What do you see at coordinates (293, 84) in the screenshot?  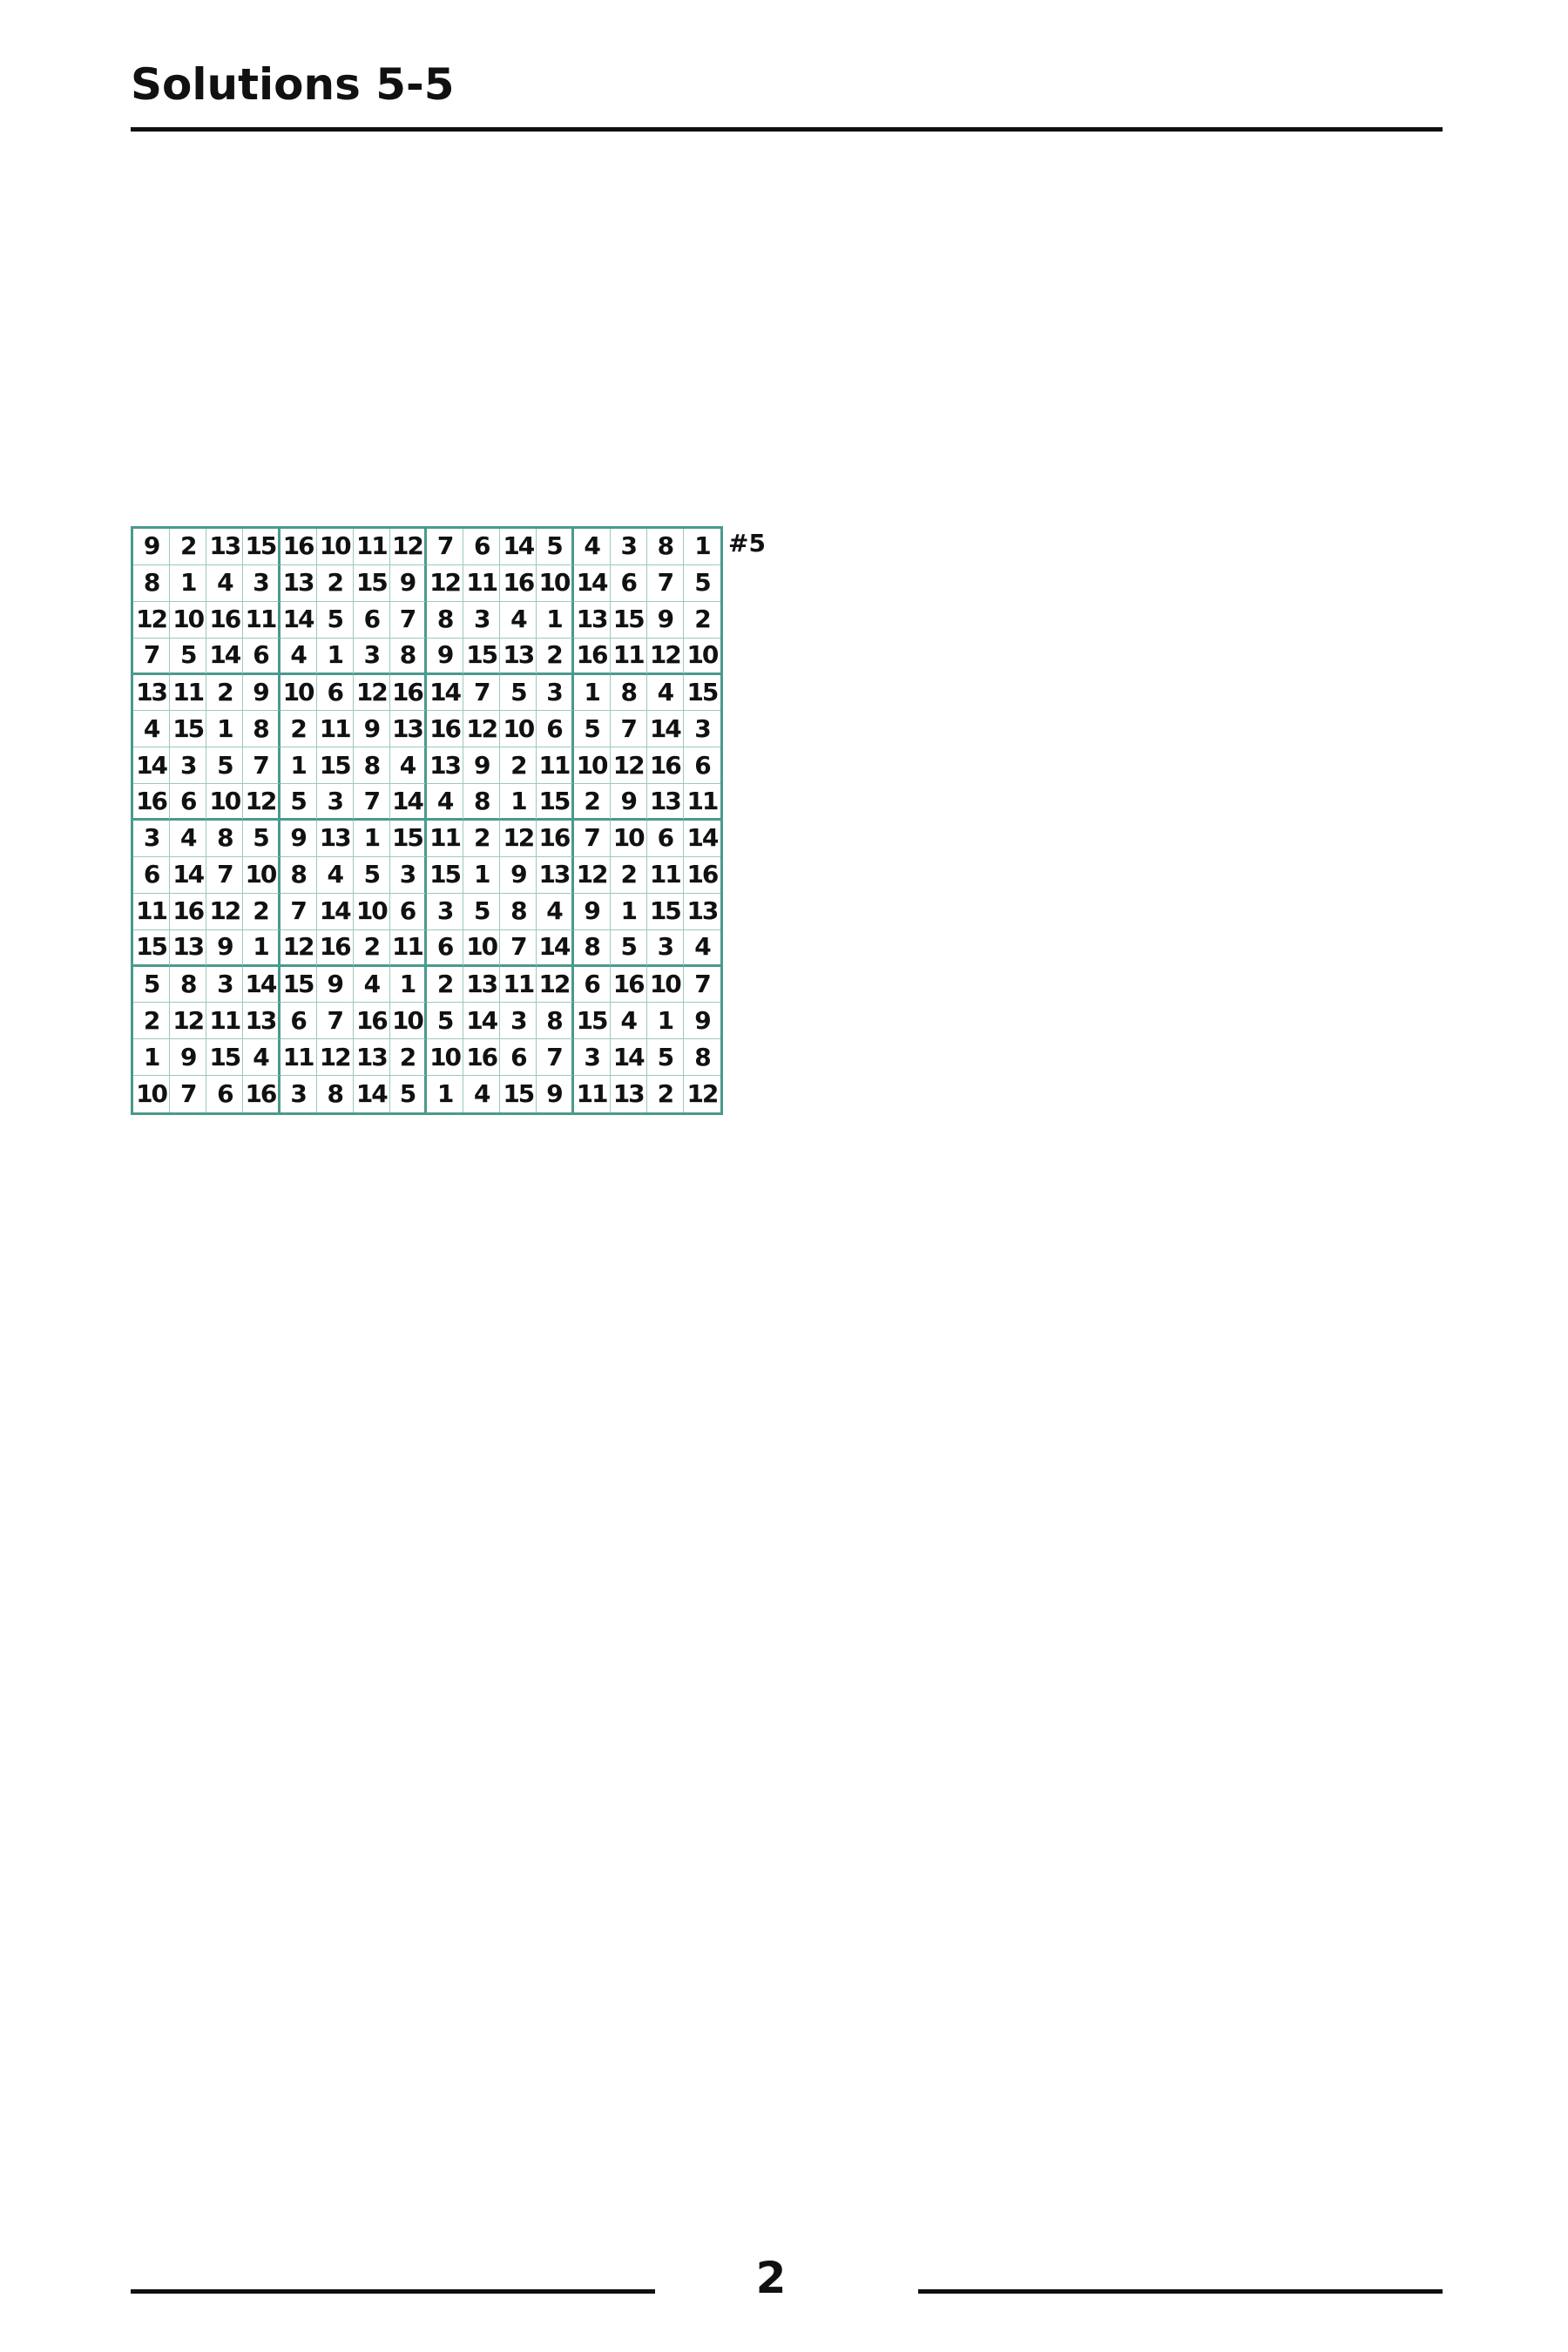 I see `page-title: Solutions 5-5` at bounding box center [293, 84].